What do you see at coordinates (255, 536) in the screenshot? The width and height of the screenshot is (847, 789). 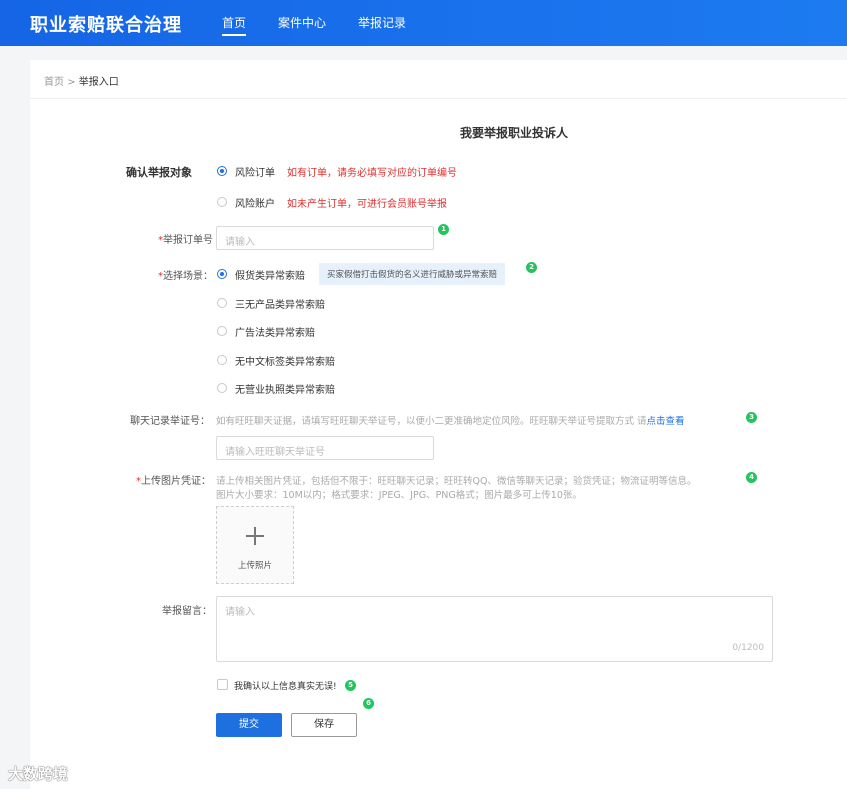 I see `plus-icon` at bounding box center [255, 536].